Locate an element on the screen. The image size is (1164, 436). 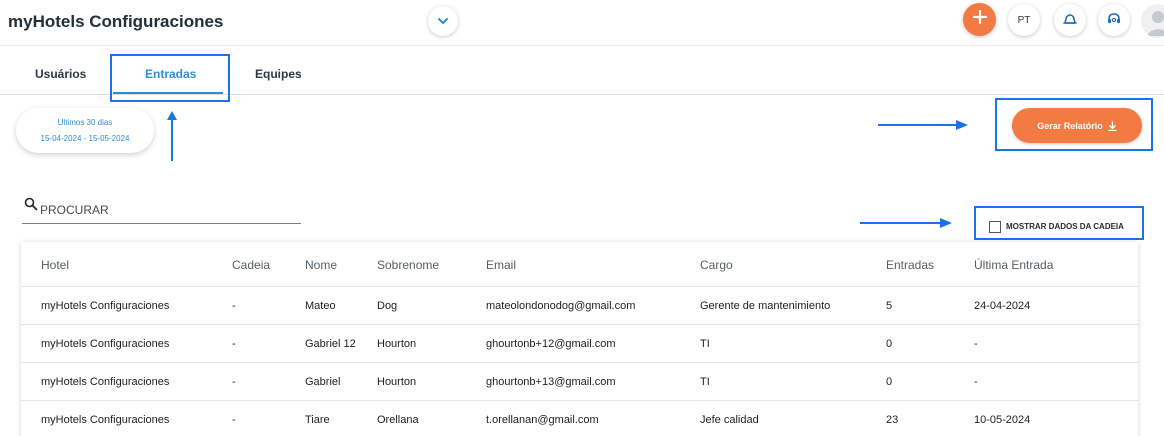
column-header-entradas: Entradas is located at coordinates (910, 265).